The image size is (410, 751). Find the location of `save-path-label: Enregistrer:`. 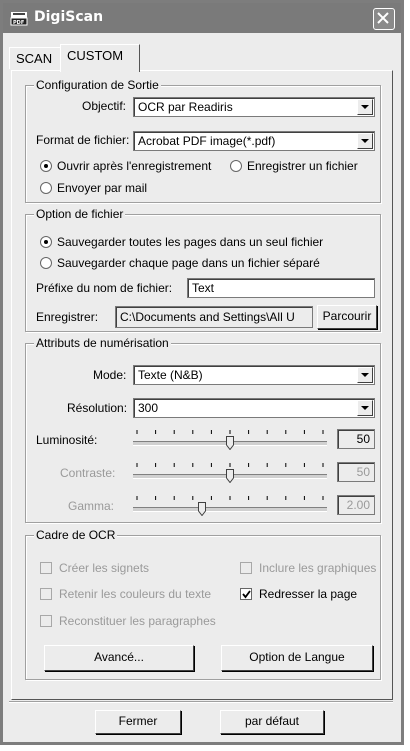

save-path-label: Enregistrer: is located at coordinates (67, 317).